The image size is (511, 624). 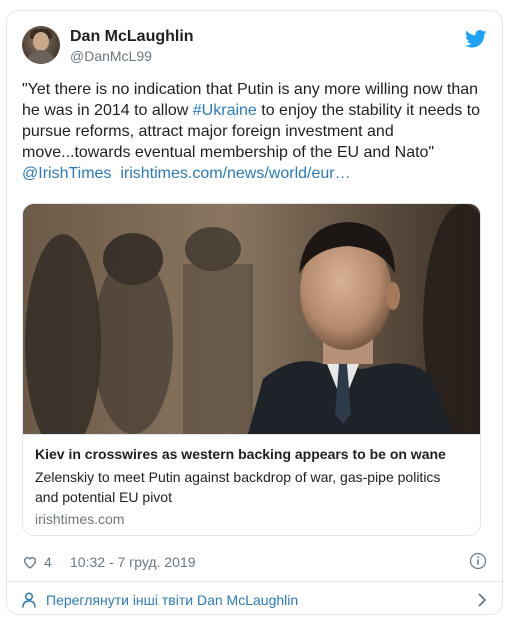 What do you see at coordinates (80, 519) in the screenshot?
I see `preview-domain: irishtimes.com` at bounding box center [80, 519].